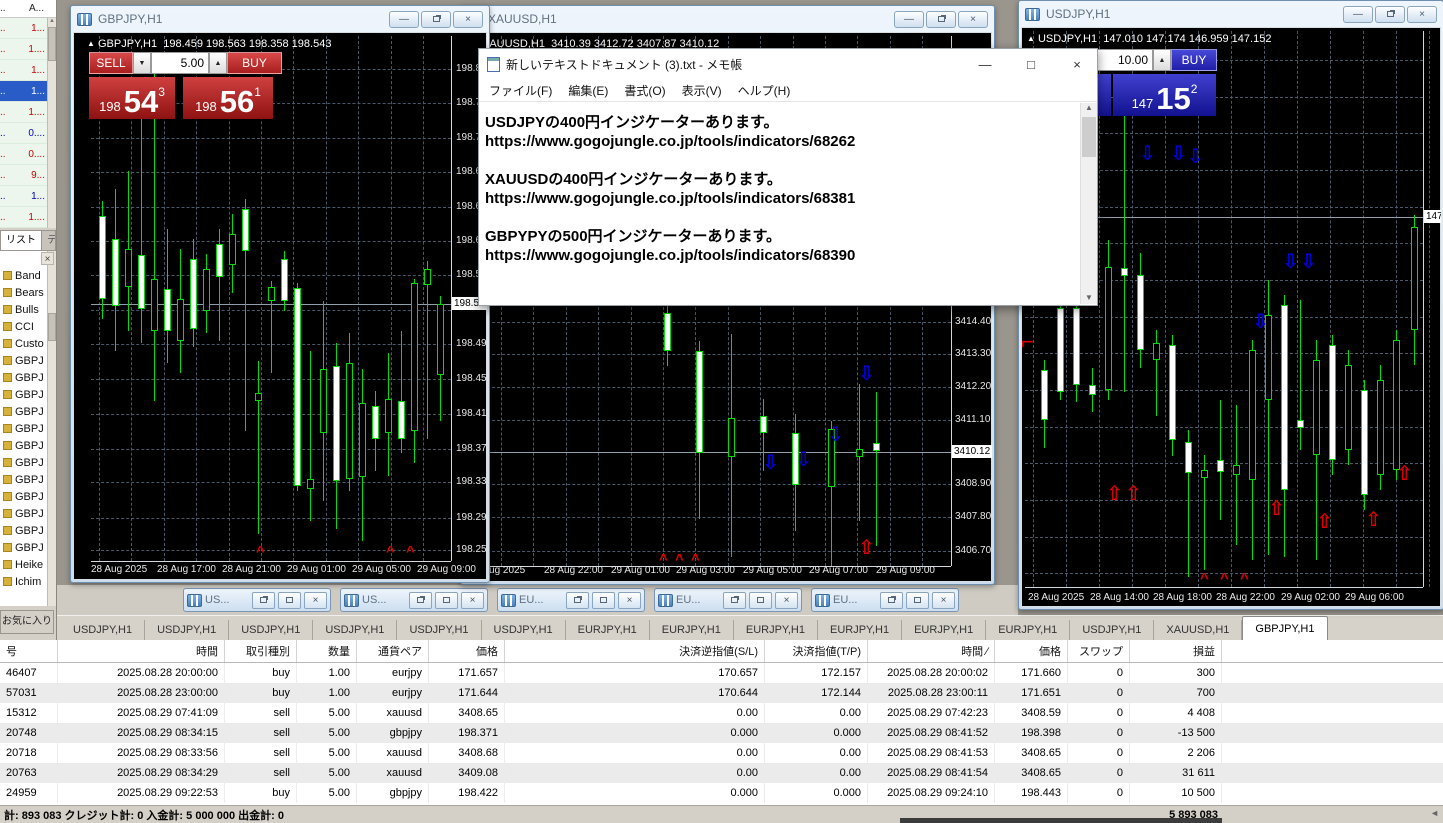 The image size is (1443, 823). What do you see at coordinates (727, 19) in the screenshot?
I see `window-titlebar: XAUUSD,H1 — ×` at bounding box center [727, 19].